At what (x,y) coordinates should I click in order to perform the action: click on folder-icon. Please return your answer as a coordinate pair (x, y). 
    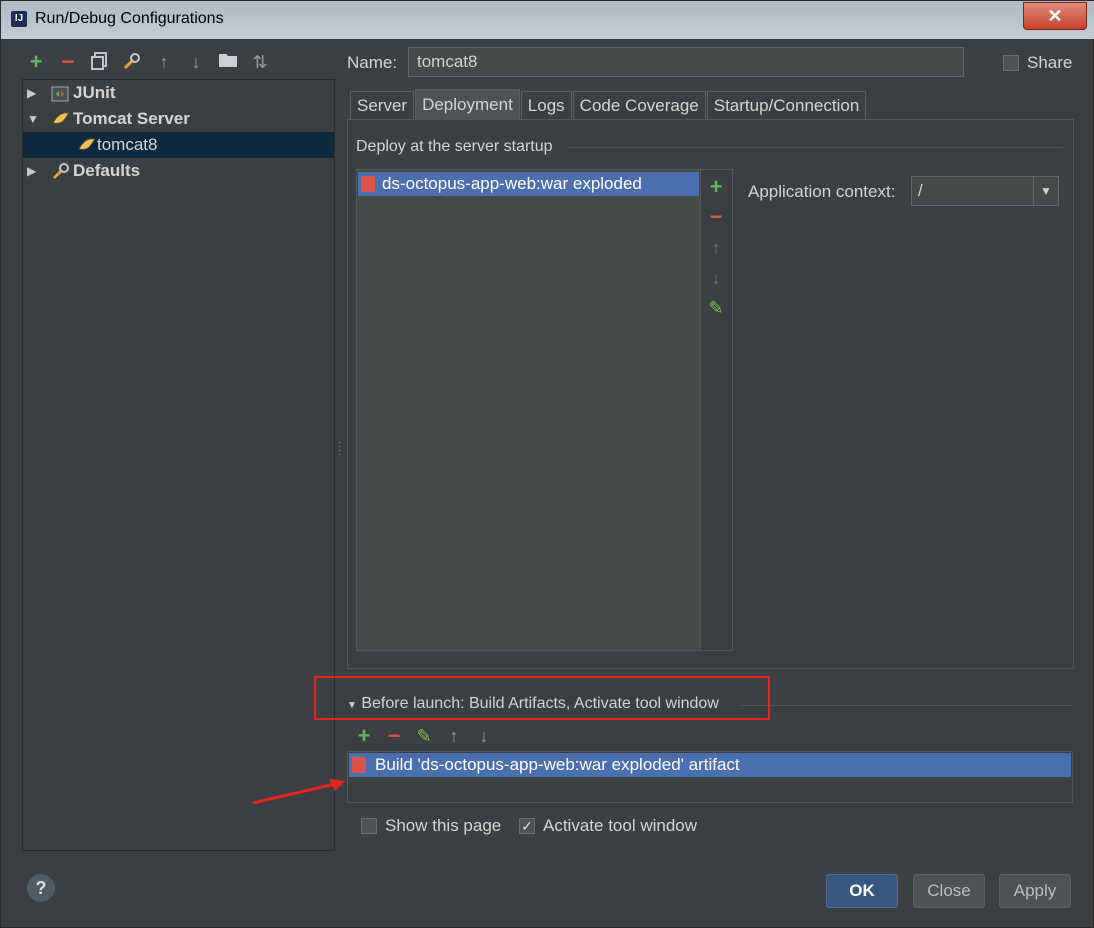
    Looking at the image, I should click on (228, 62).